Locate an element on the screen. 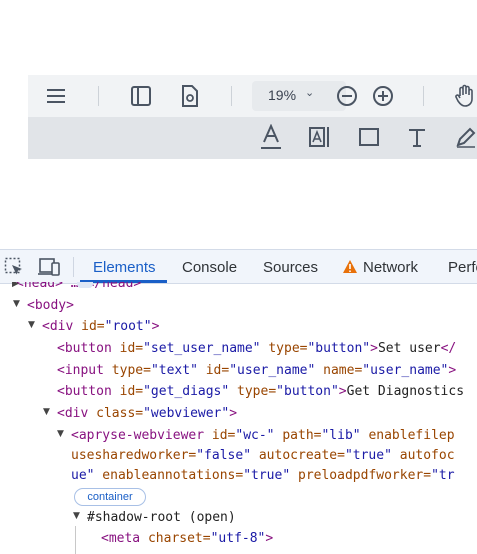  tree-node-meta: <meta charset="utf-8"> is located at coordinates (187, 539).